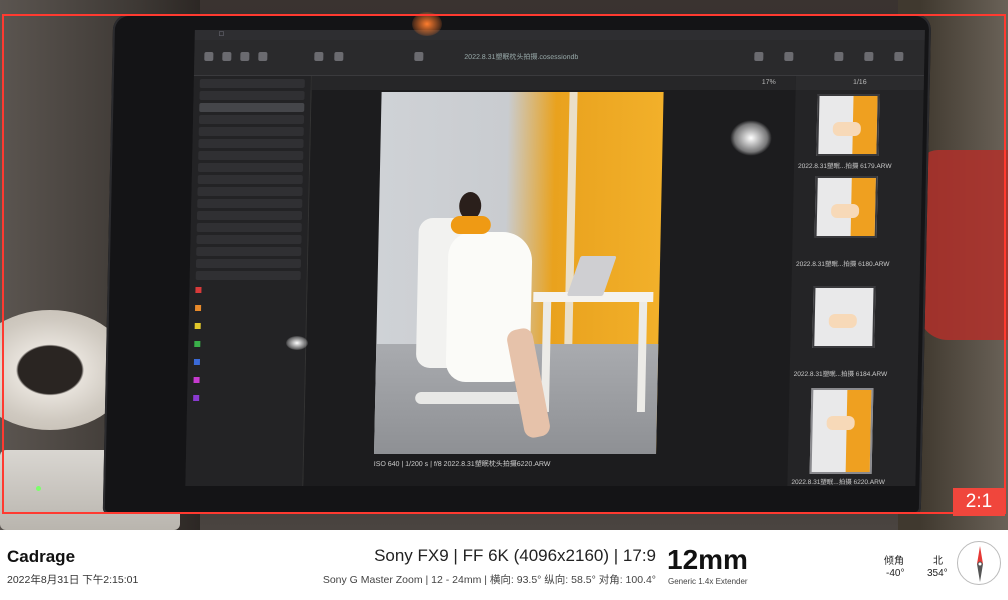 Image resolution: width=1008 pixels, height=600 pixels. I want to click on color-tag-pink, so click(196, 380).